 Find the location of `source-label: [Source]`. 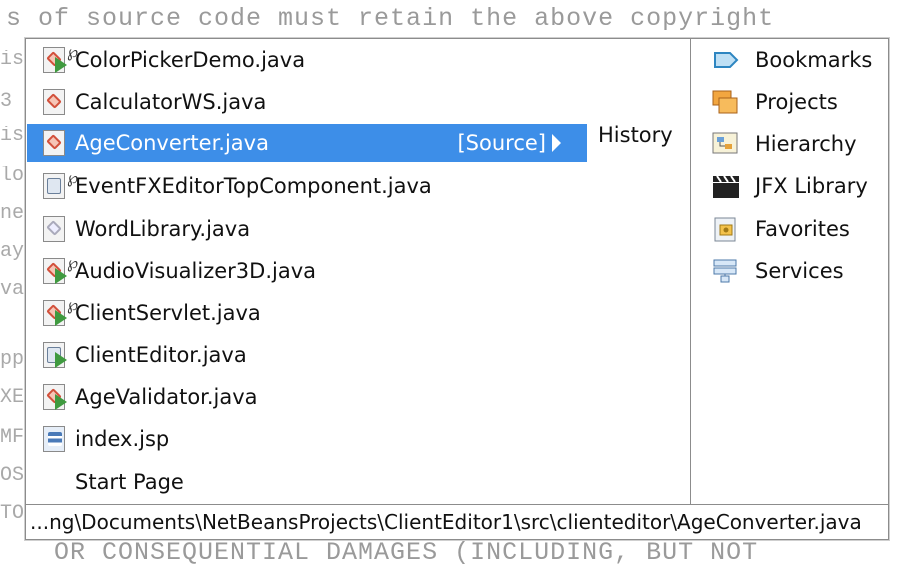

source-label: [Source] is located at coordinates (501, 143).